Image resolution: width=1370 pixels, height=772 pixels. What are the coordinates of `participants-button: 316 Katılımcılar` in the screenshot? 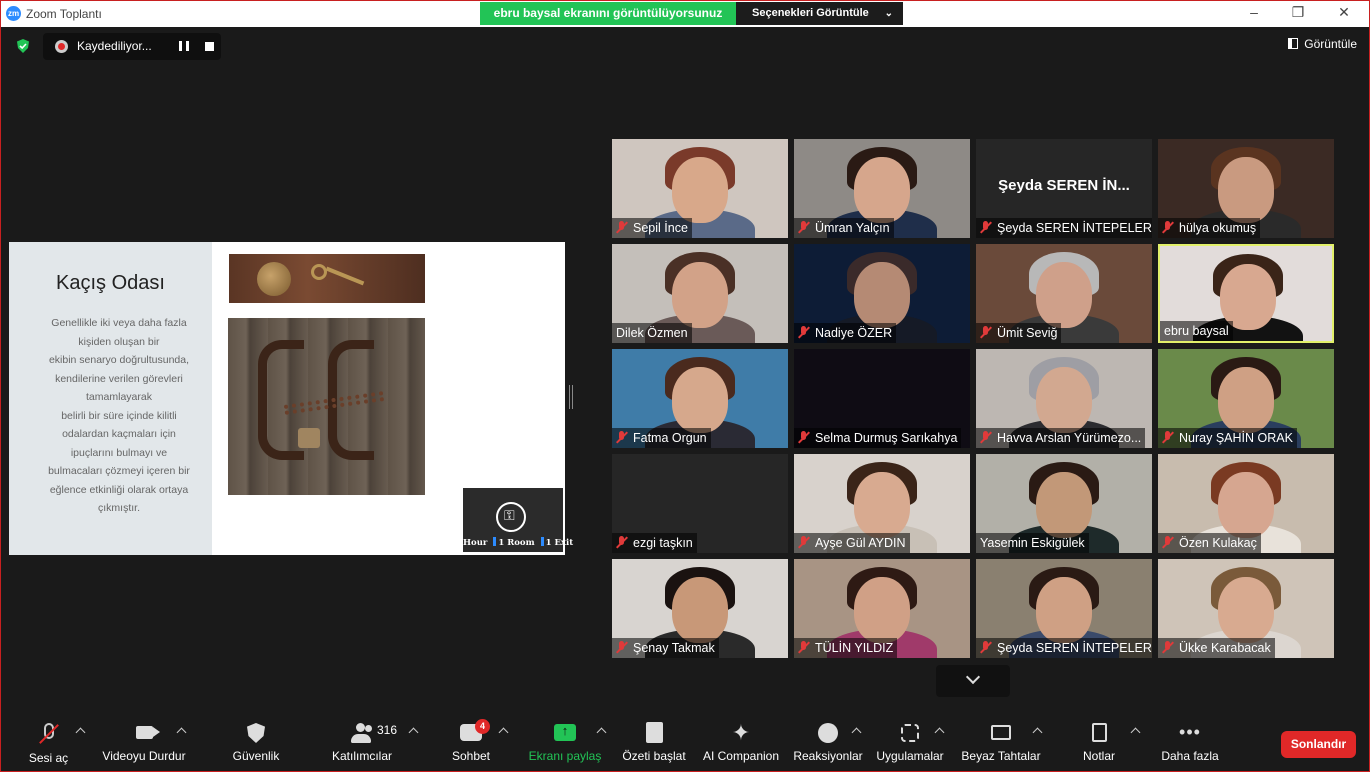 It's located at (362, 742).